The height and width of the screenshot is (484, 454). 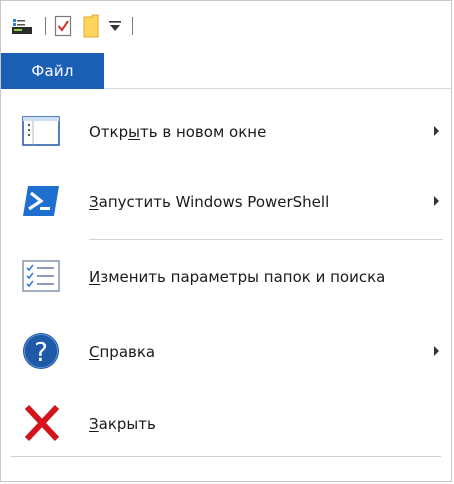 I want to click on menu-divider, so click(x=266, y=239).